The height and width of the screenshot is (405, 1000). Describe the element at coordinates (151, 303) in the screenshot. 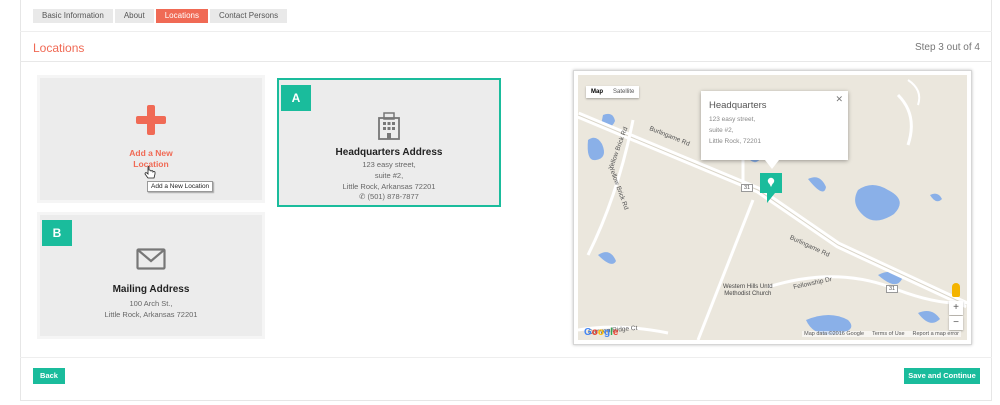

I see `address-line: 100 Arch St.,` at that location.